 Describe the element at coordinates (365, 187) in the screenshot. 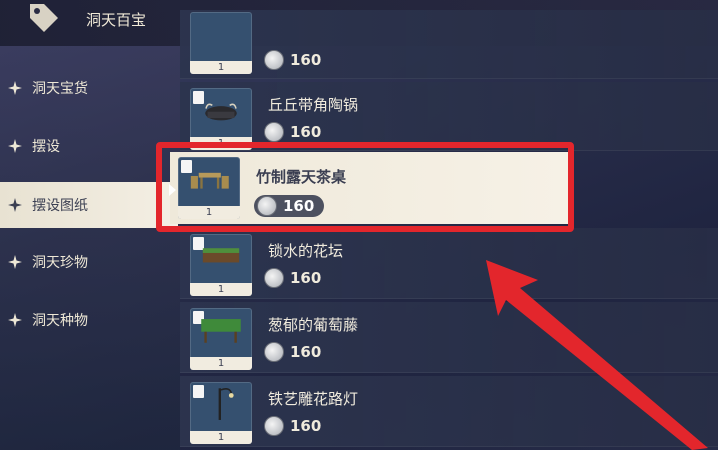

I see `highlight-box` at that location.